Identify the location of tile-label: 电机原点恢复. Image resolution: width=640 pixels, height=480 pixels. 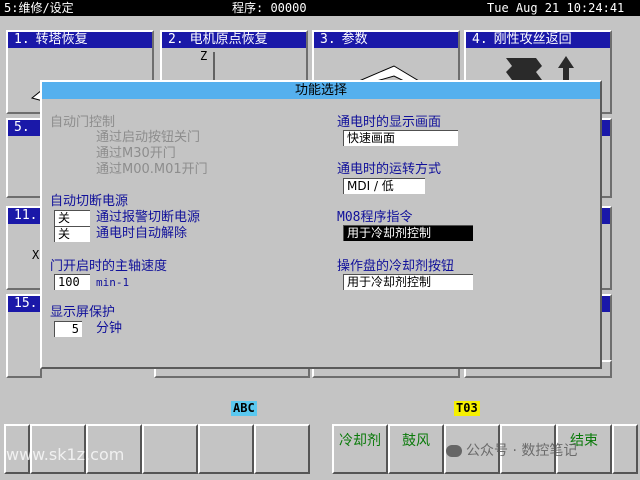
(228, 39).